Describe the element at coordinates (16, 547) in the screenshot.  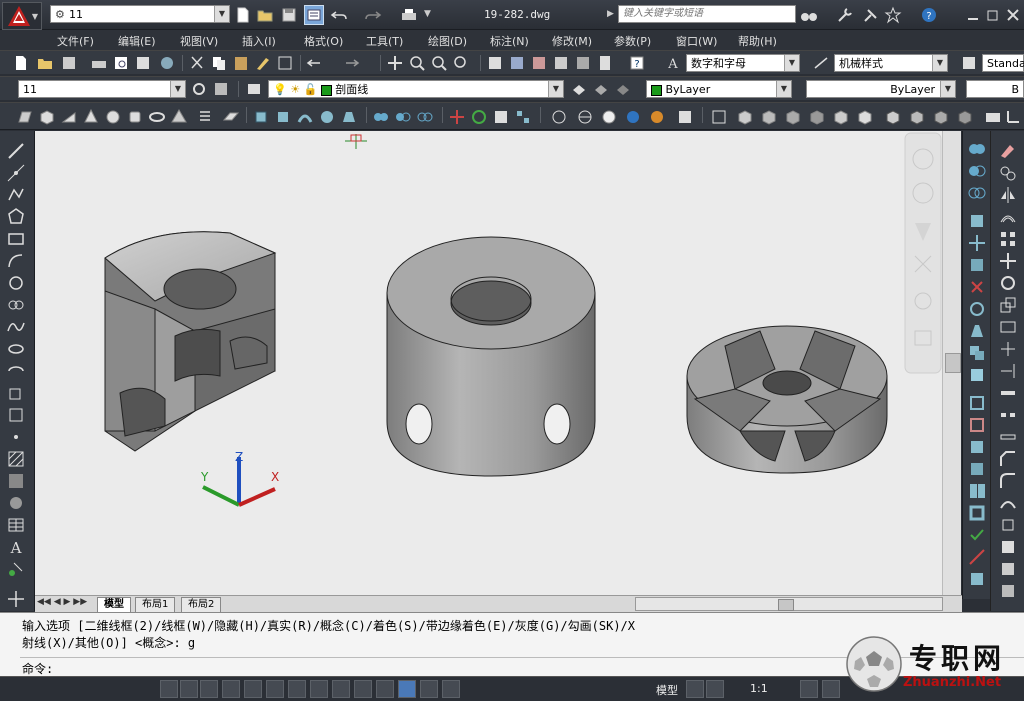
I see `multiline-text-icon: A` at that location.